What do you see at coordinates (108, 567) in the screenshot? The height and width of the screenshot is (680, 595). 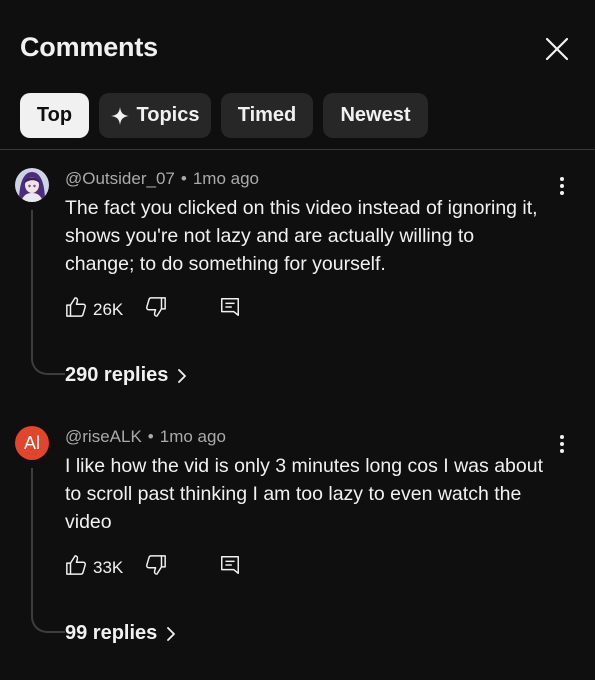 I see `like-count: 33K` at bounding box center [108, 567].